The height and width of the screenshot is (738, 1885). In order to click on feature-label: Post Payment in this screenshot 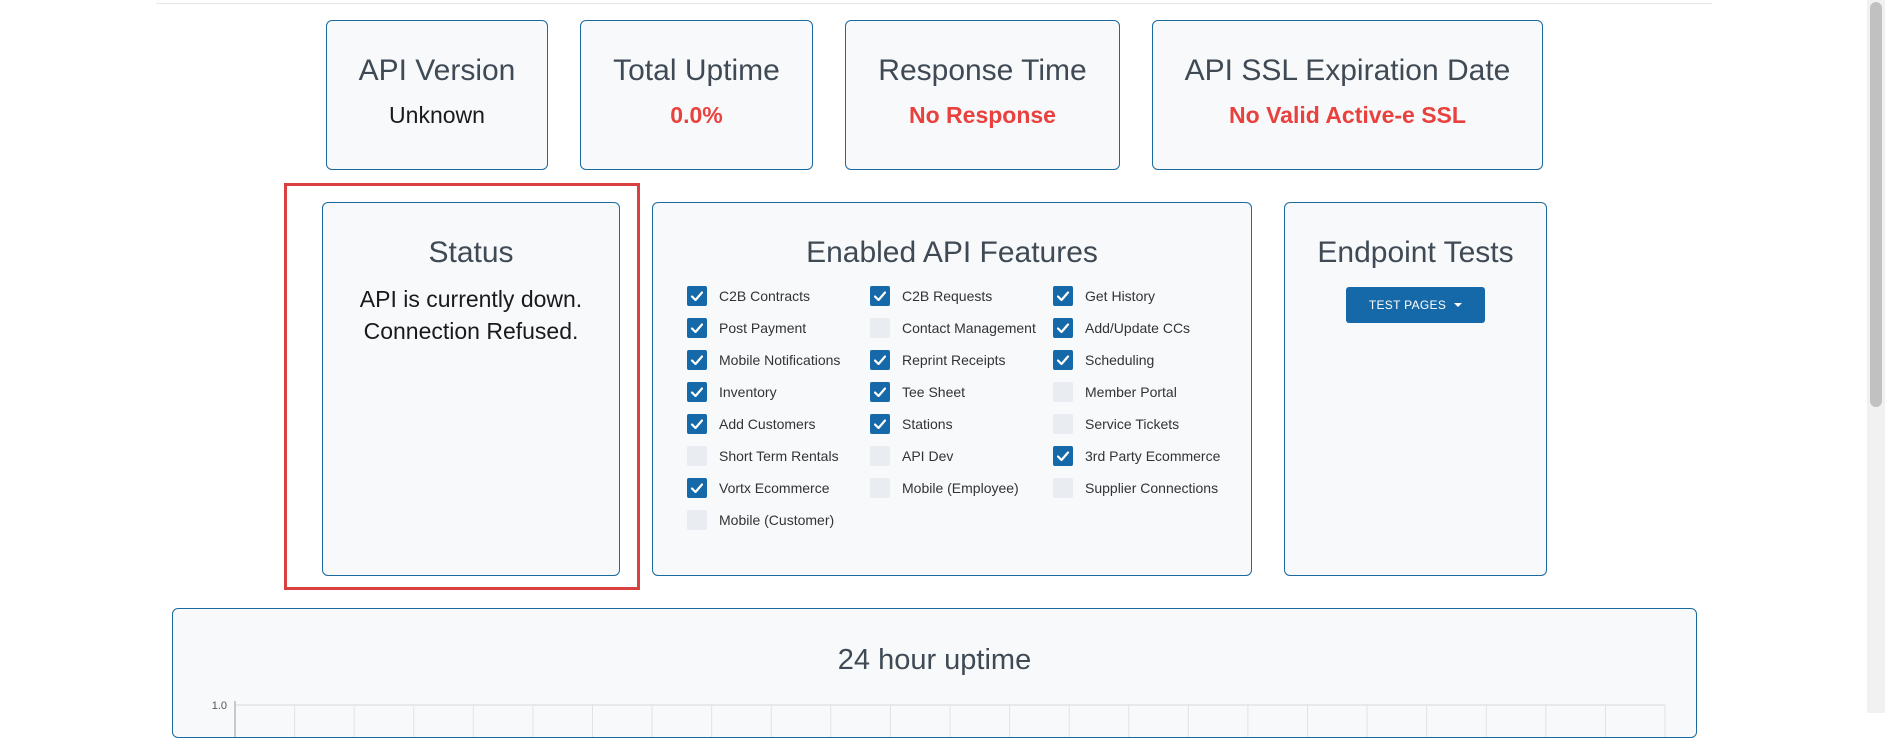, I will do `click(763, 328)`.